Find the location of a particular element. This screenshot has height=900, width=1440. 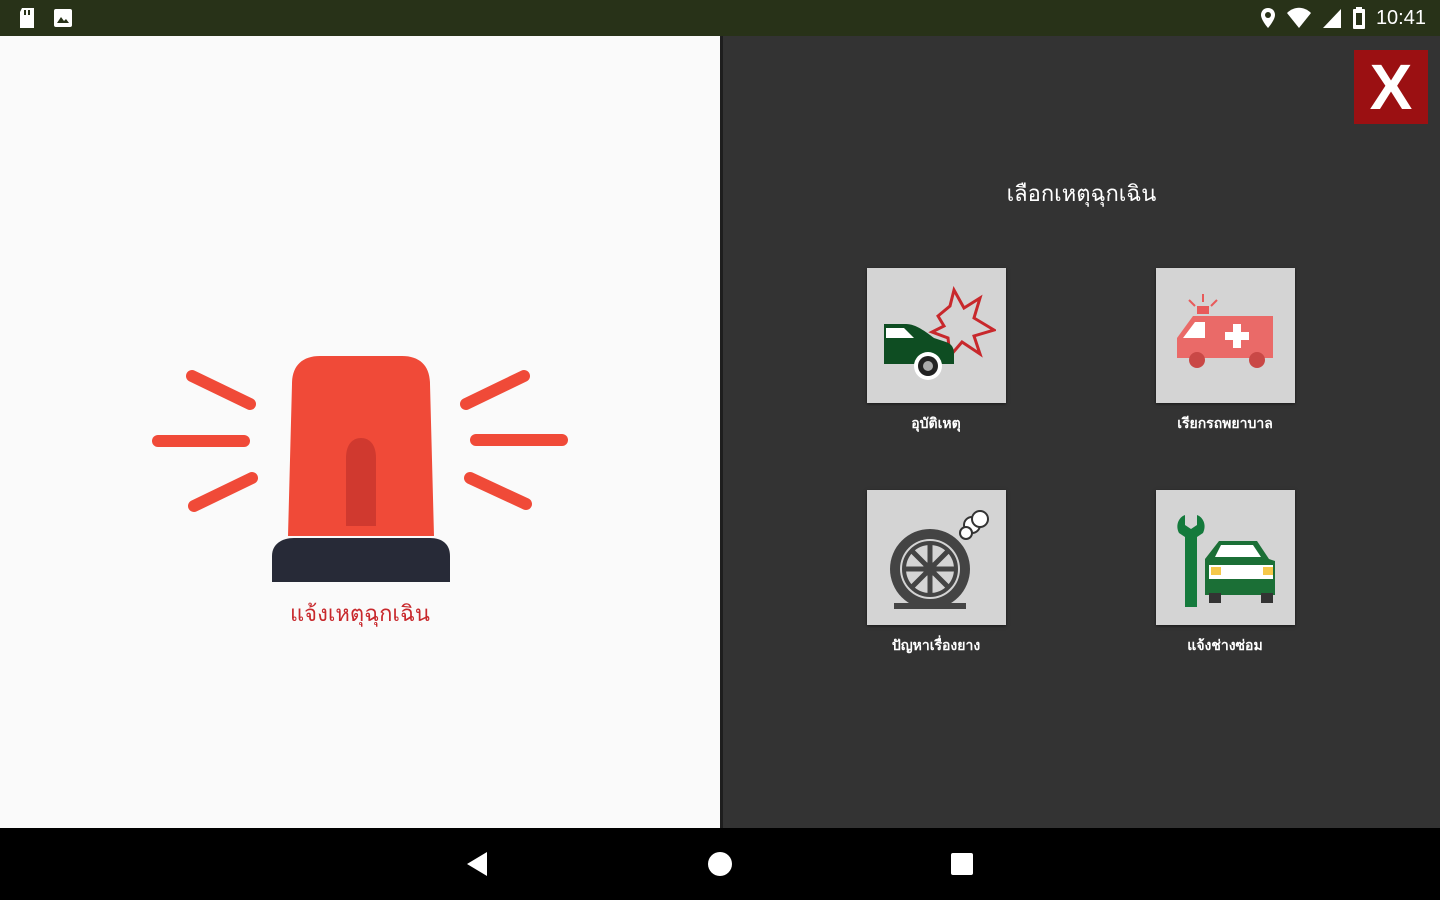

close-button: X is located at coordinates (1391, 87).